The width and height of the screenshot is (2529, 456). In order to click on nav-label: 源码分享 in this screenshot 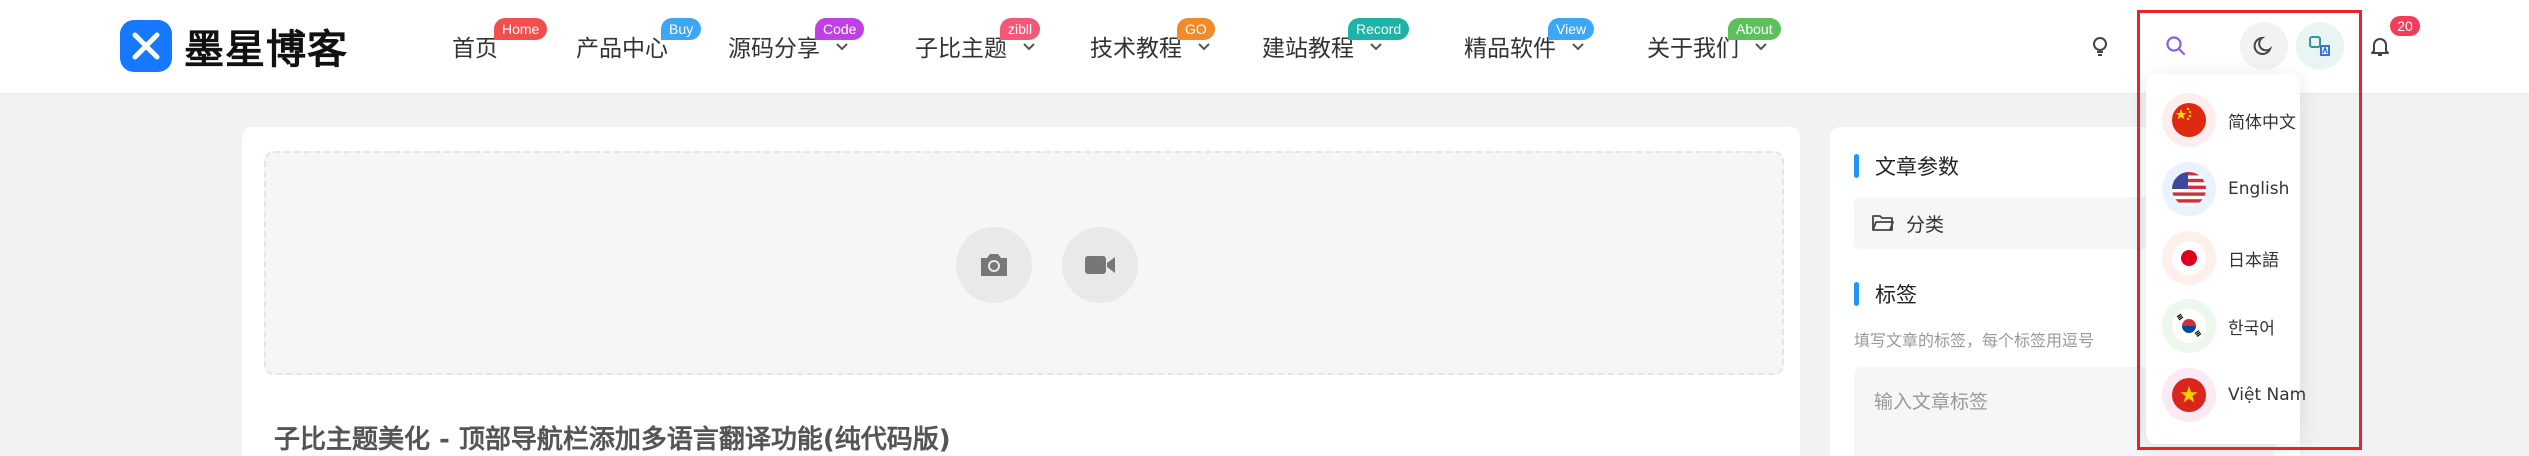, I will do `click(774, 49)`.